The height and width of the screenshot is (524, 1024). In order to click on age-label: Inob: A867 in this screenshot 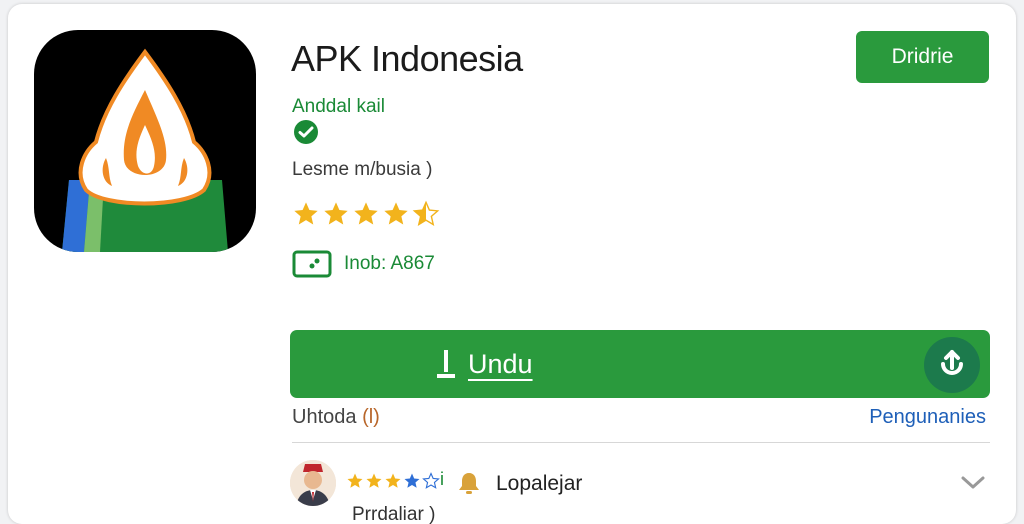, I will do `click(389, 263)`.